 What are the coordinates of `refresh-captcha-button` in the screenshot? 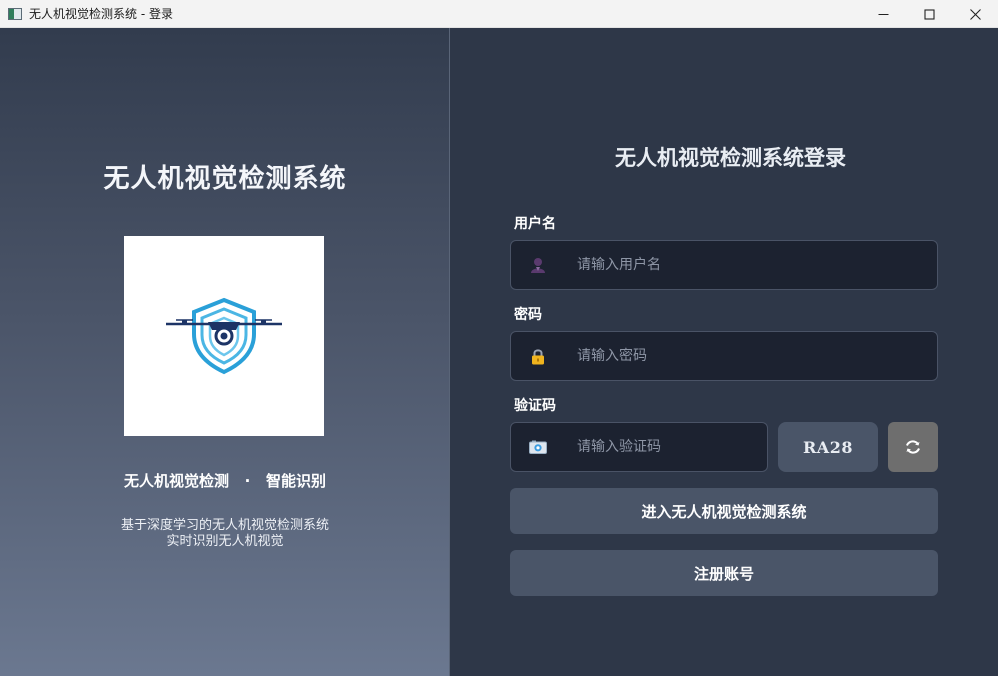 It's located at (913, 447).